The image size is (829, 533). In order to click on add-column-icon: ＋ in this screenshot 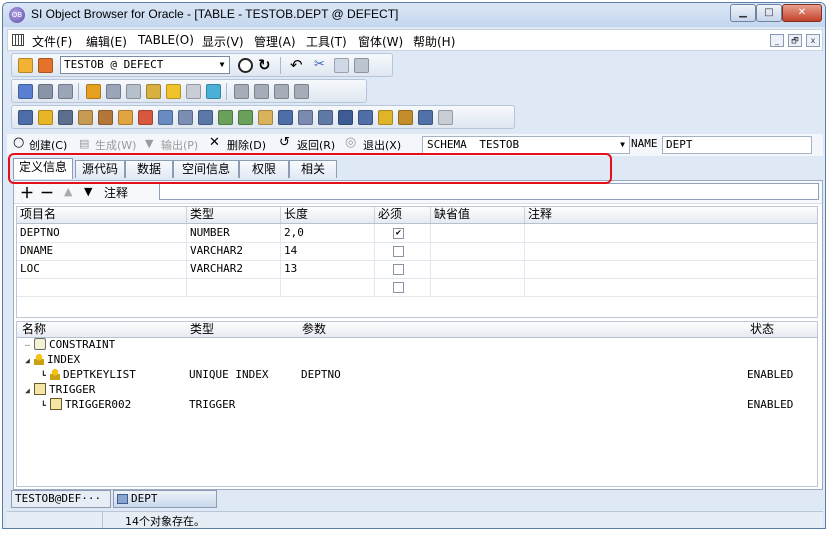, I will do `click(27, 193)`.